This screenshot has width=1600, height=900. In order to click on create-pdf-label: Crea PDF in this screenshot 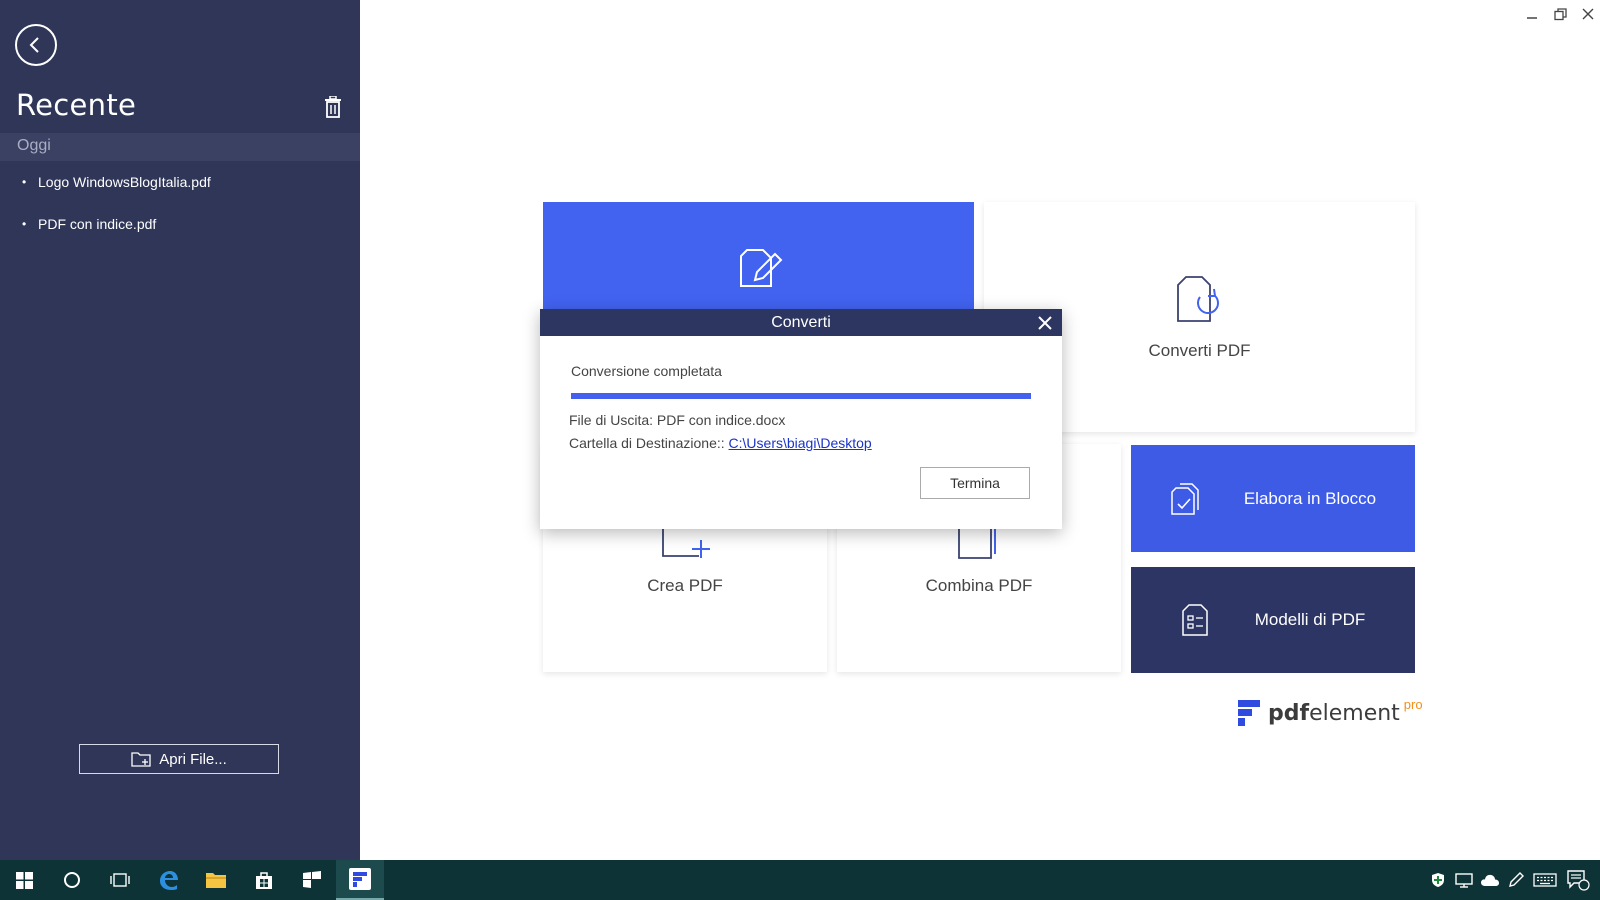, I will do `click(685, 585)`.